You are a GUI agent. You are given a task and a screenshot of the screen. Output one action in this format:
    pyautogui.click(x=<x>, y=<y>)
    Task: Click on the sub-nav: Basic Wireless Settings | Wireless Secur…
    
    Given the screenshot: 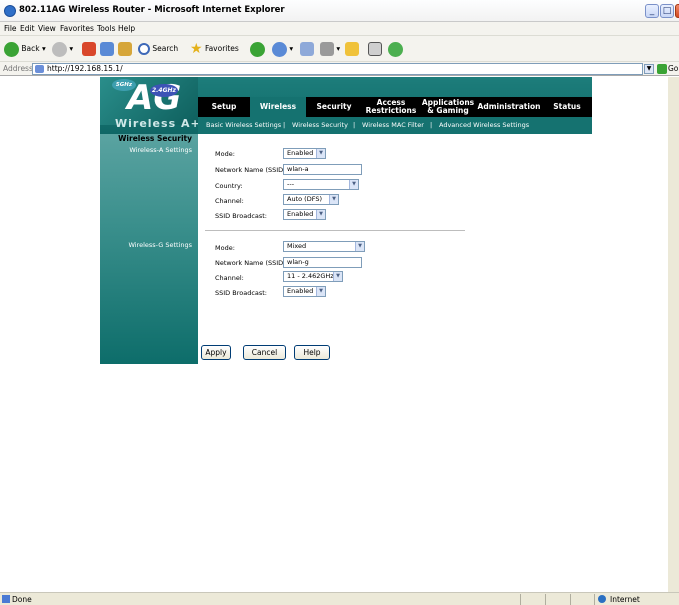 What is the action you would take?
    pyautogui.click(x=395, y=125)
    